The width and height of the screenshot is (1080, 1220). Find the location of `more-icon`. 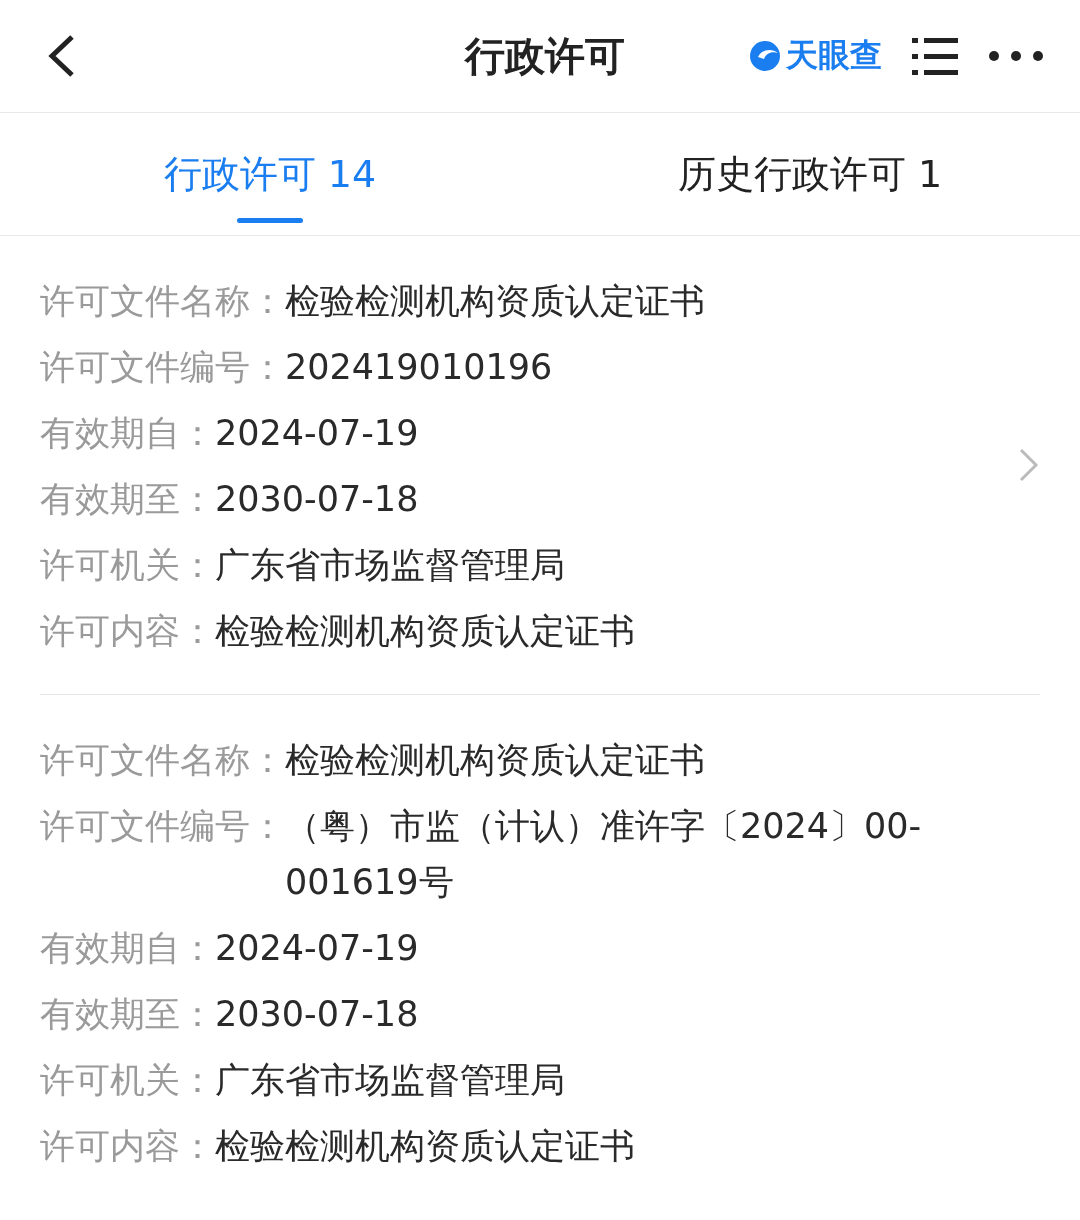

more-icon is located at coordinates (1016, 56).